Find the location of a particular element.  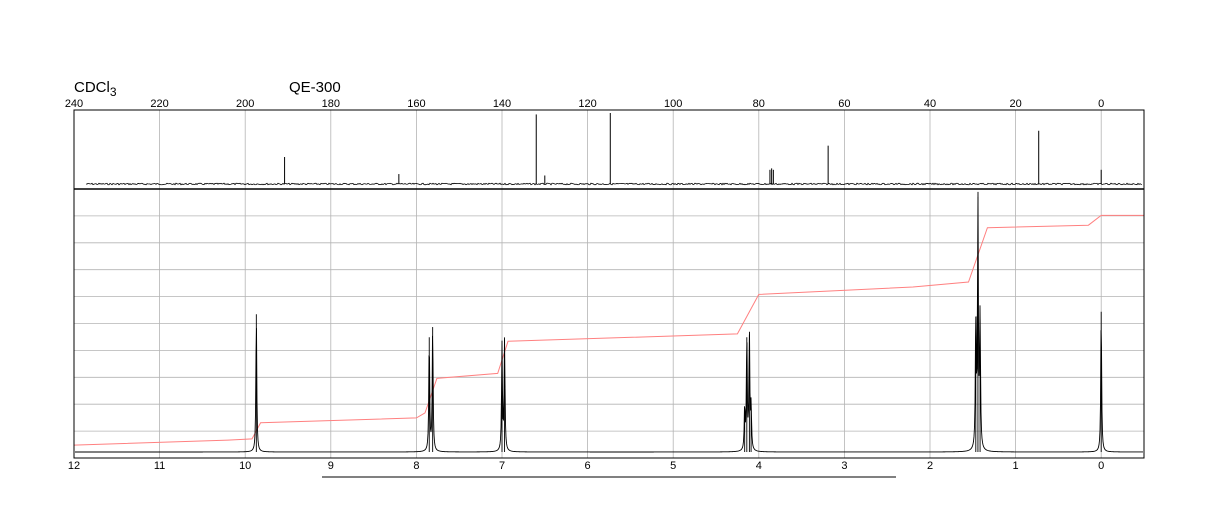

h1-tick-label: 3 is located at coordinates (844, 466).